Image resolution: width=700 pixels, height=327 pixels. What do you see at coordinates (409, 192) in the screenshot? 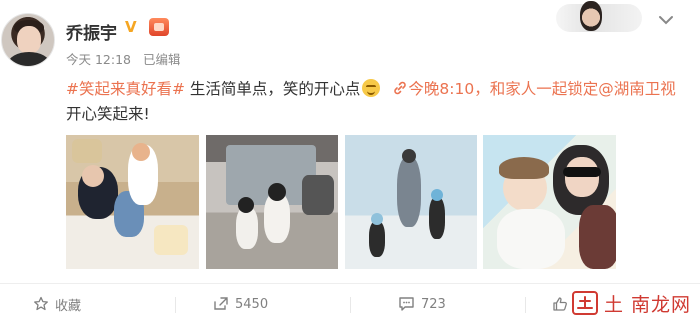
I see `father-figure` at bounding box center [409, 192].